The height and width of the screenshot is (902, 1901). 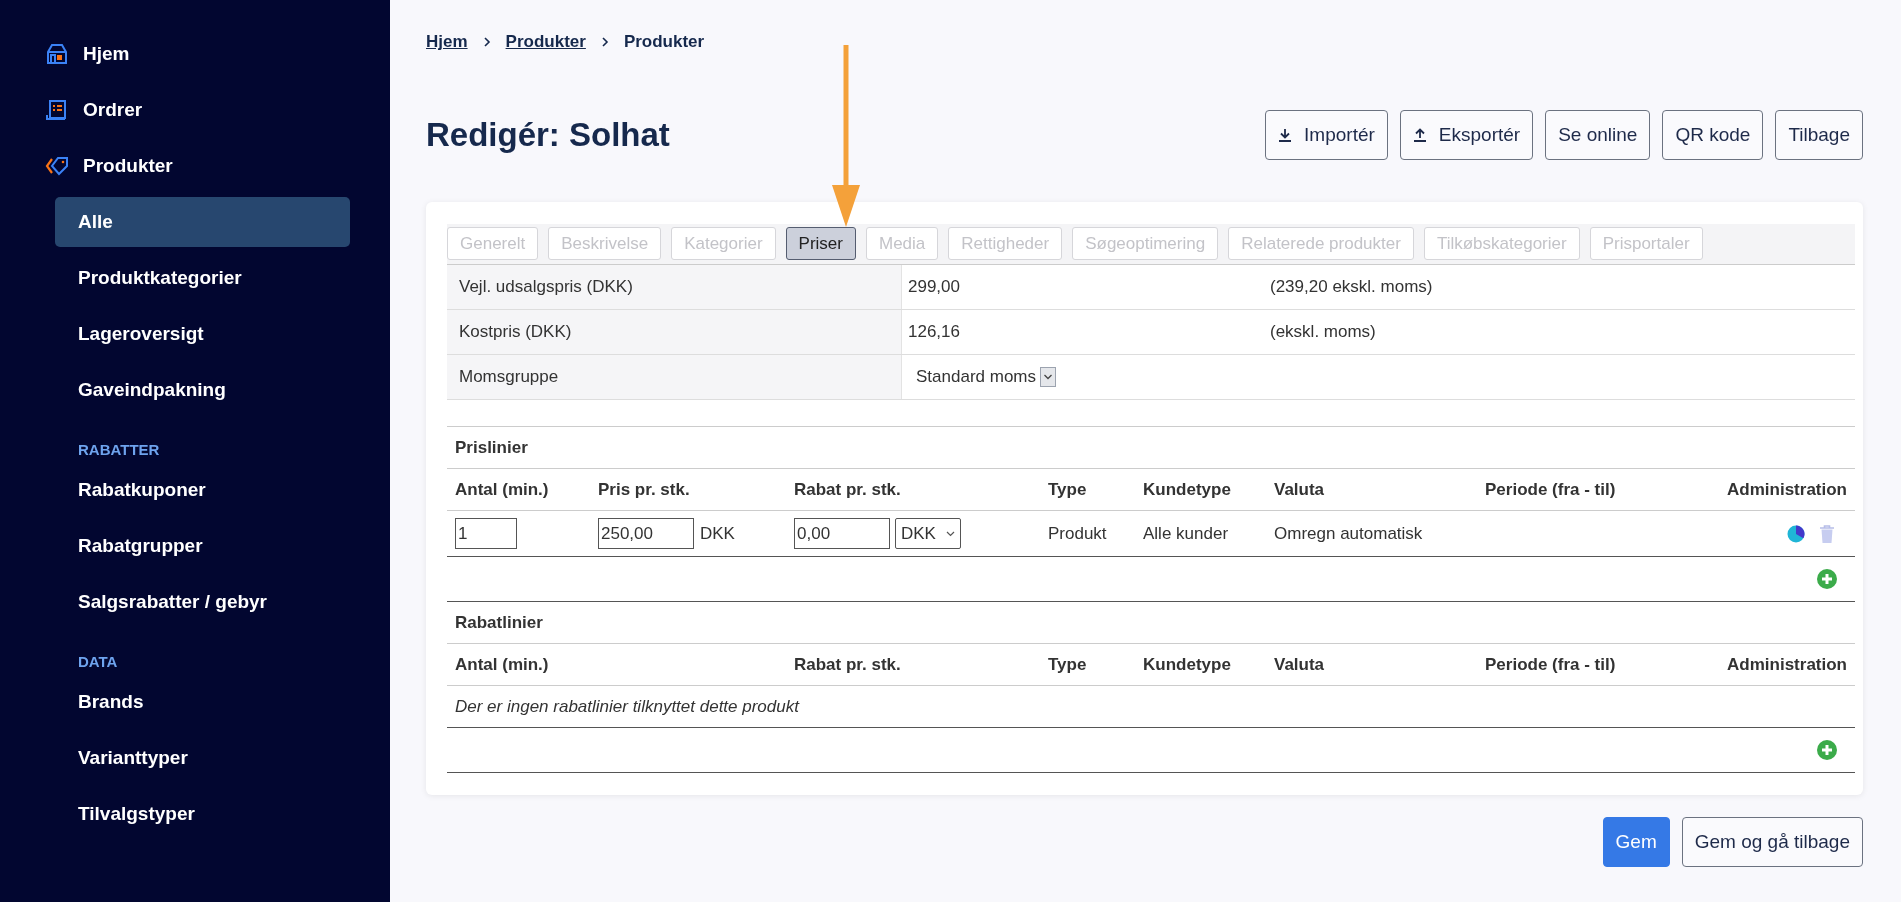 What do you see at coordinates (1077, 533) in the screenshot?
I see `type-cell: Produkt` at bounding box center [1077, 533].